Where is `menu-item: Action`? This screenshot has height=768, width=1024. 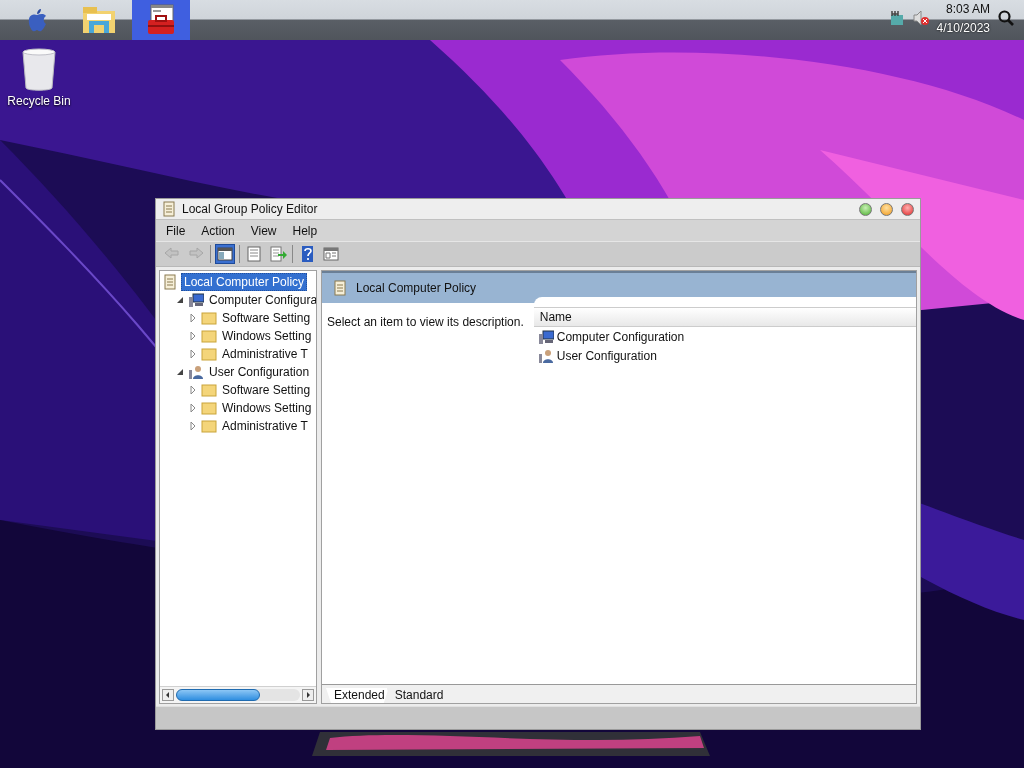 menu-item: Action is located at coordinates (218, 230).